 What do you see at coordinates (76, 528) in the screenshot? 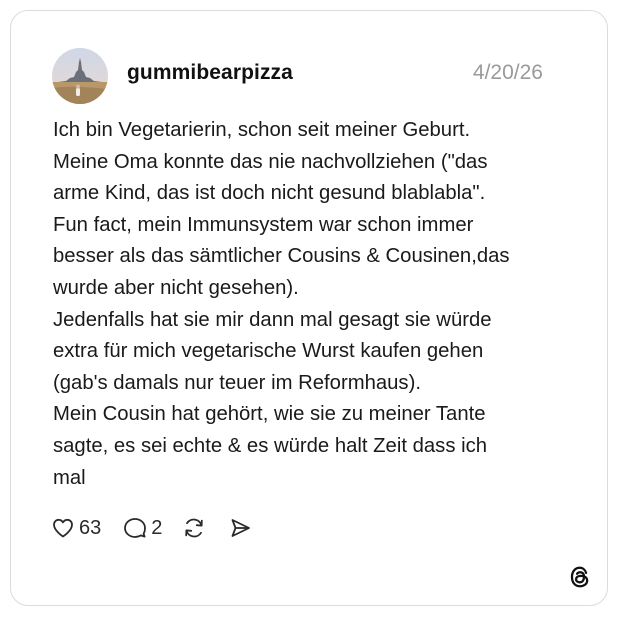
I see `like-button: 63` at bounding box center [76, 528].